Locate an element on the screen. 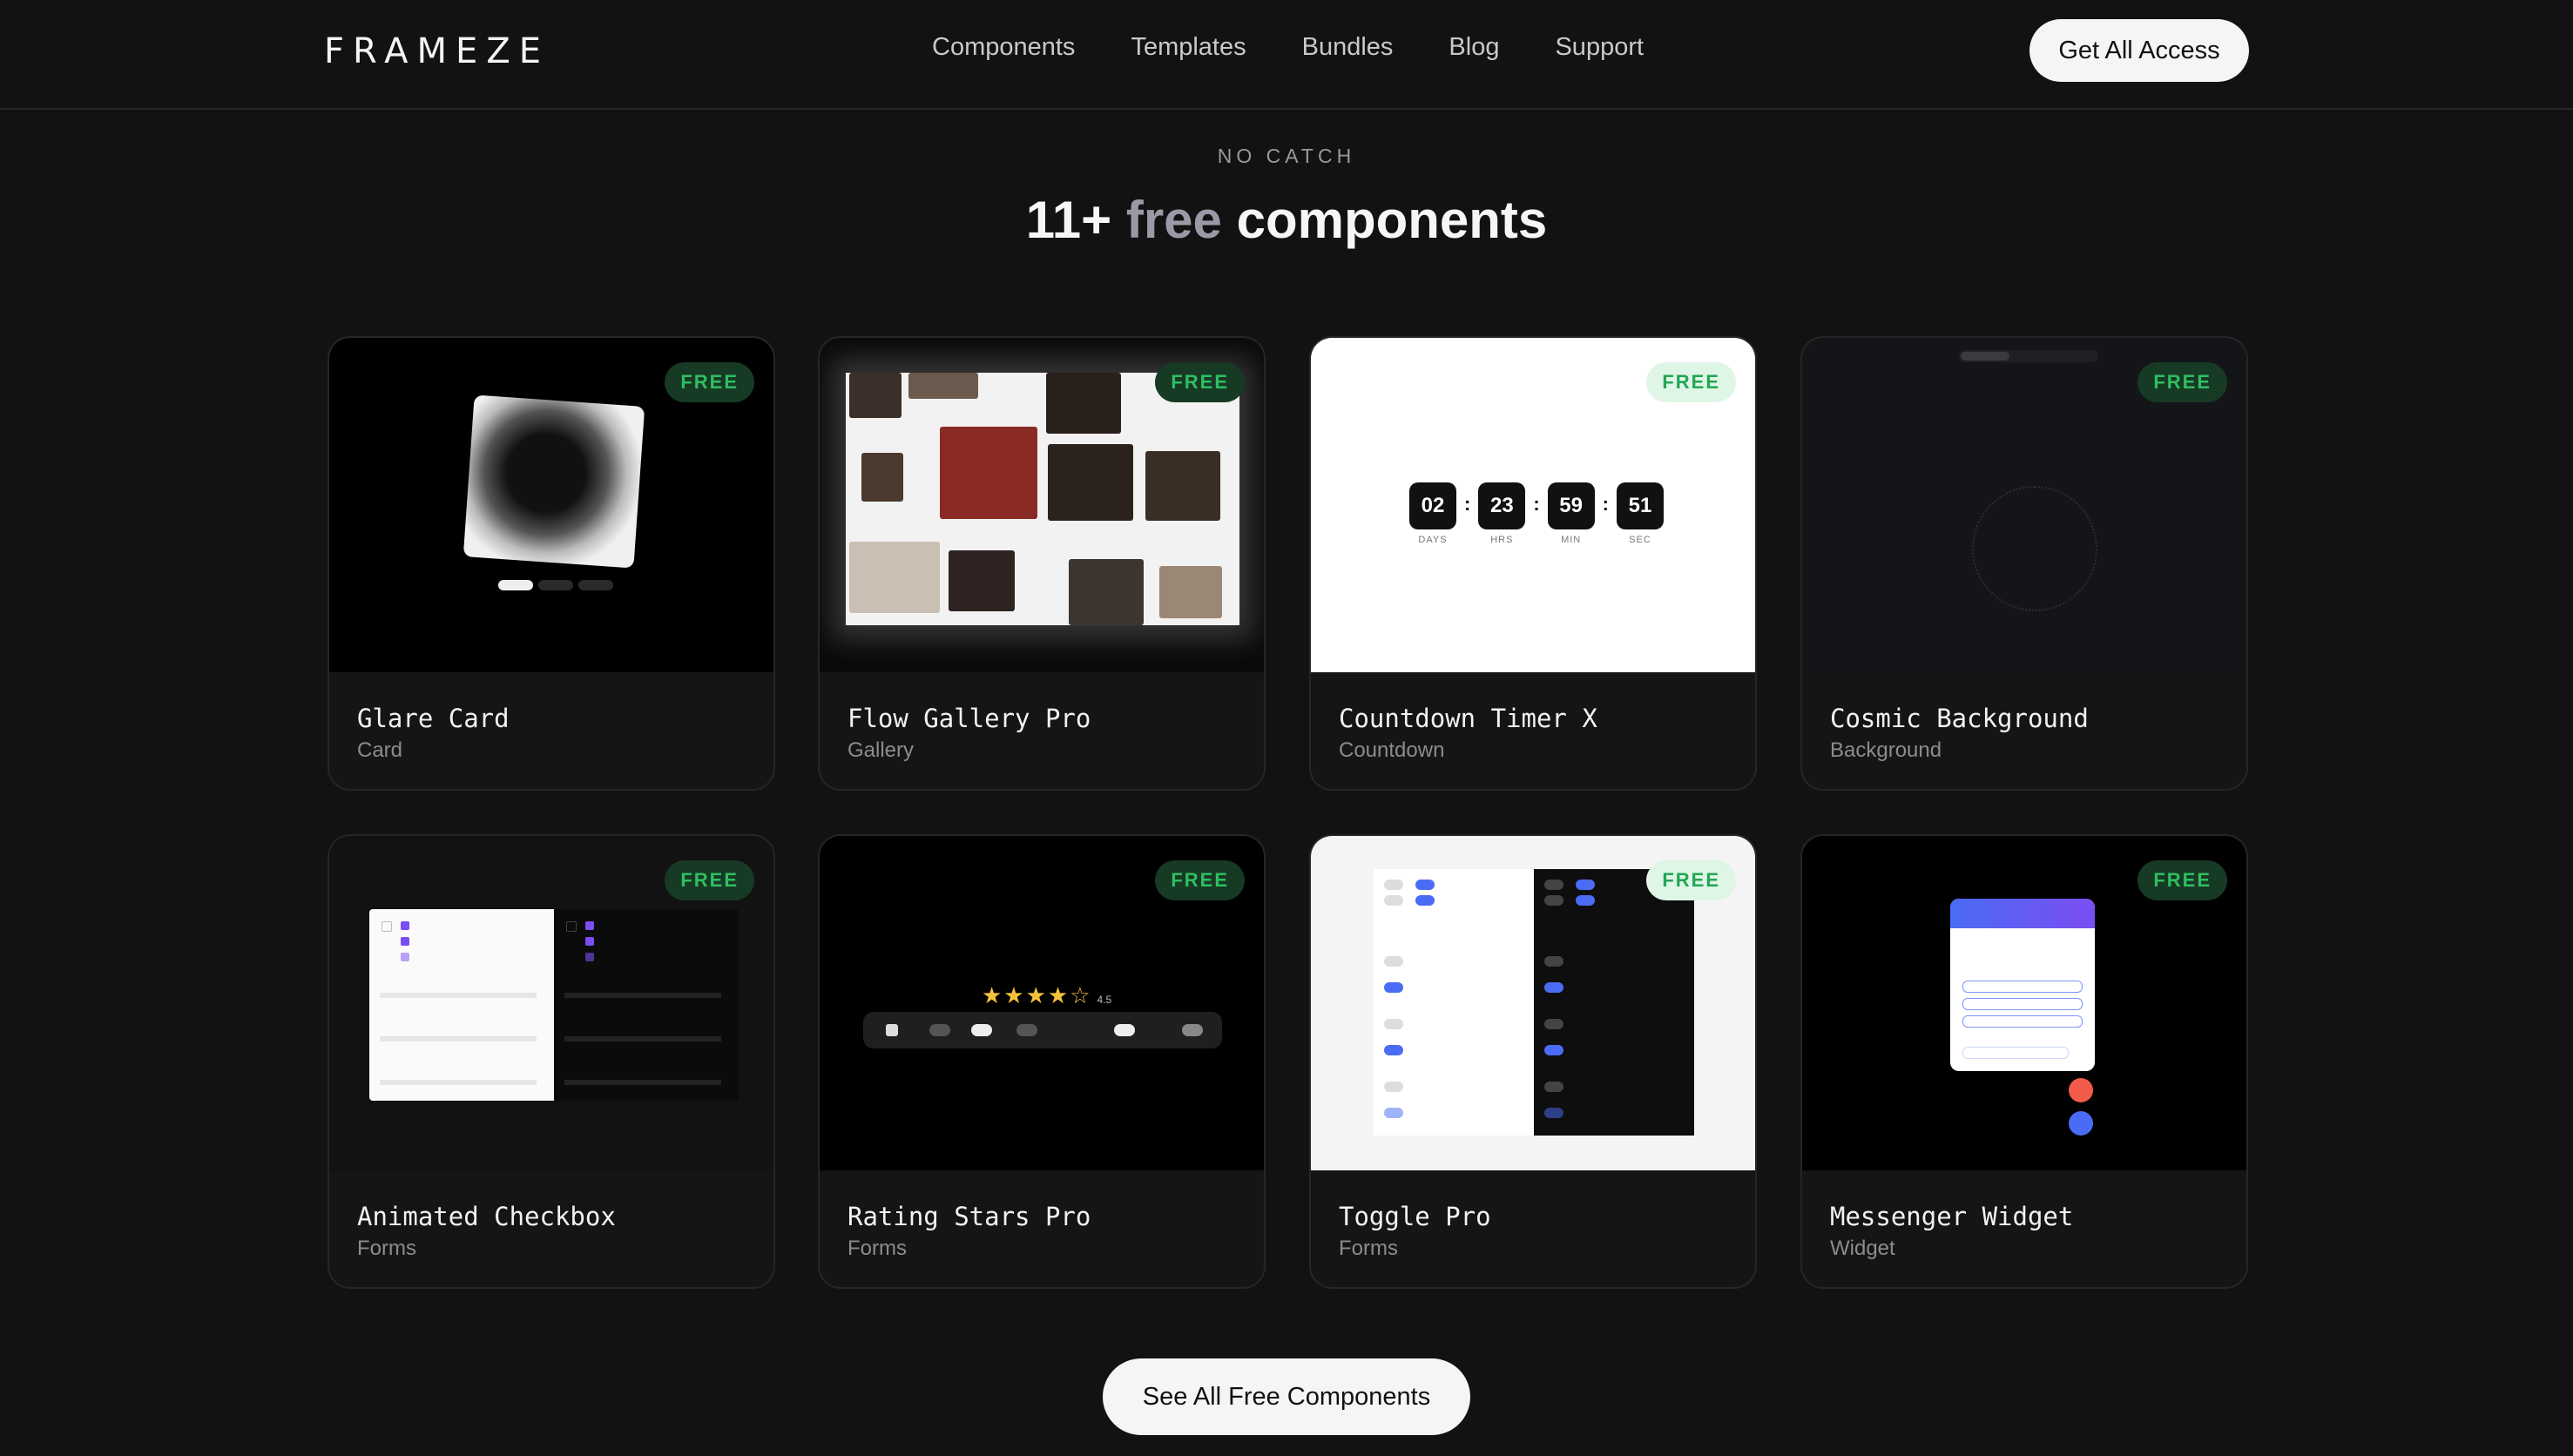  headline-count: 11+ is located at coordinates (1068, 220).